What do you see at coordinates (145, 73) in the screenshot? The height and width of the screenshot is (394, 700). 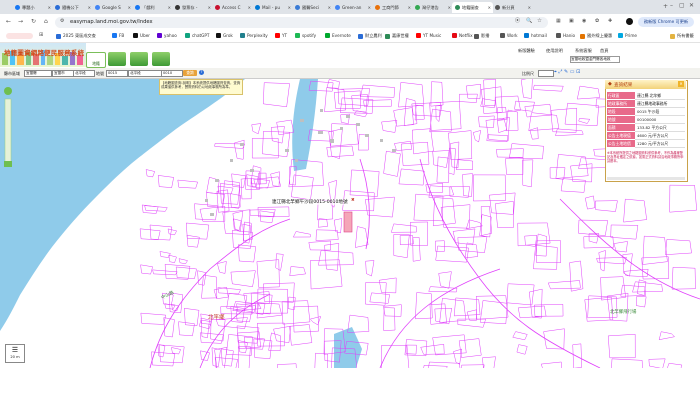 I see `section-select-2: 北平段` at bounding box center [145, 73].